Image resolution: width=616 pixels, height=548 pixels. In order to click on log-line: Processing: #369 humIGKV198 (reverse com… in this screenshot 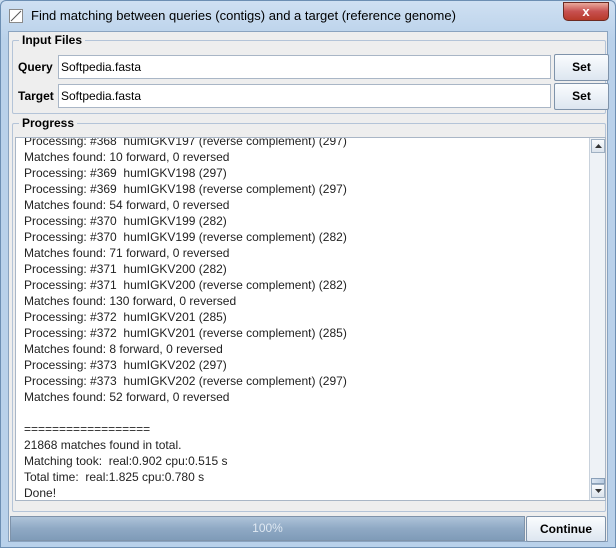, I will do `click(185, 189)`.